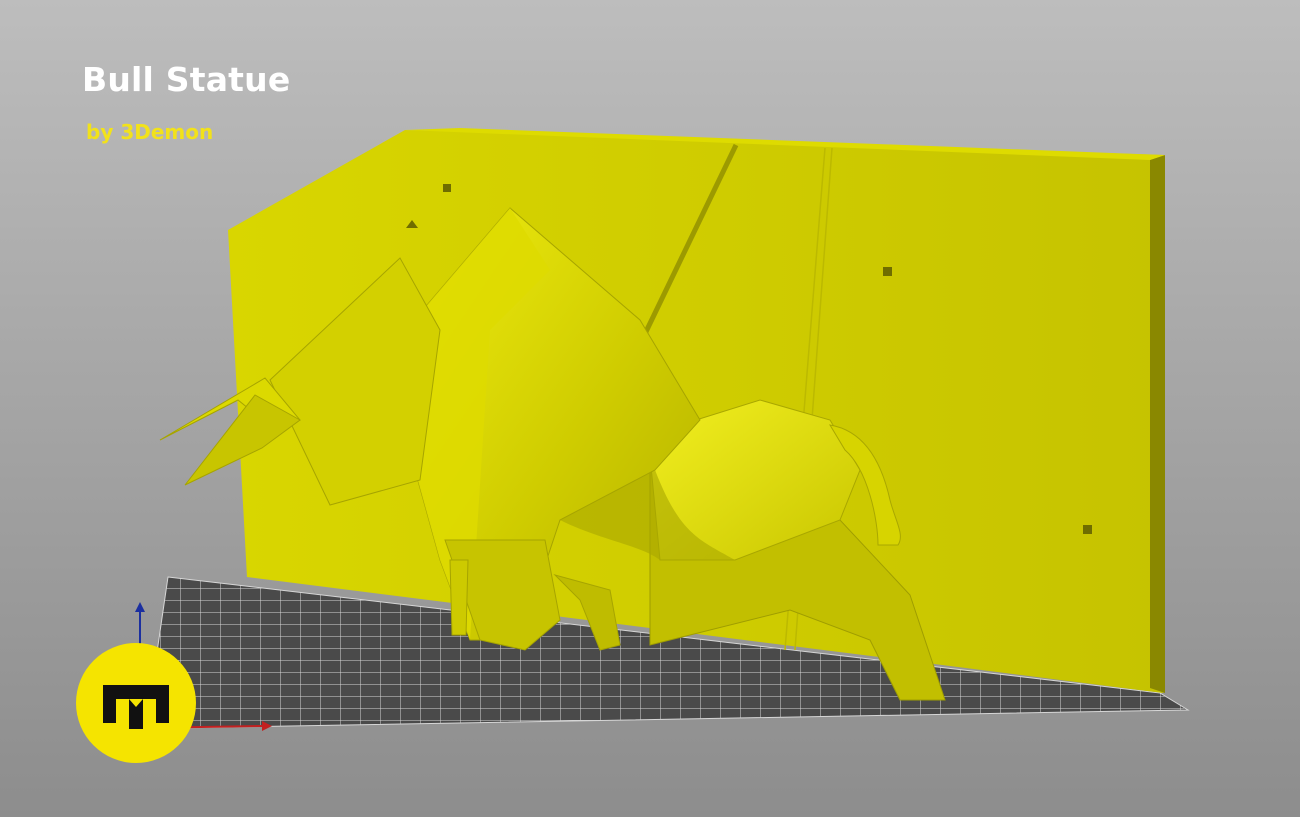 The image size is (1300, 817). What do you see at coordinates (140, 607) in the screenshot?
I see `z-axis-arrow-icon` at bounding box center [140, 607].